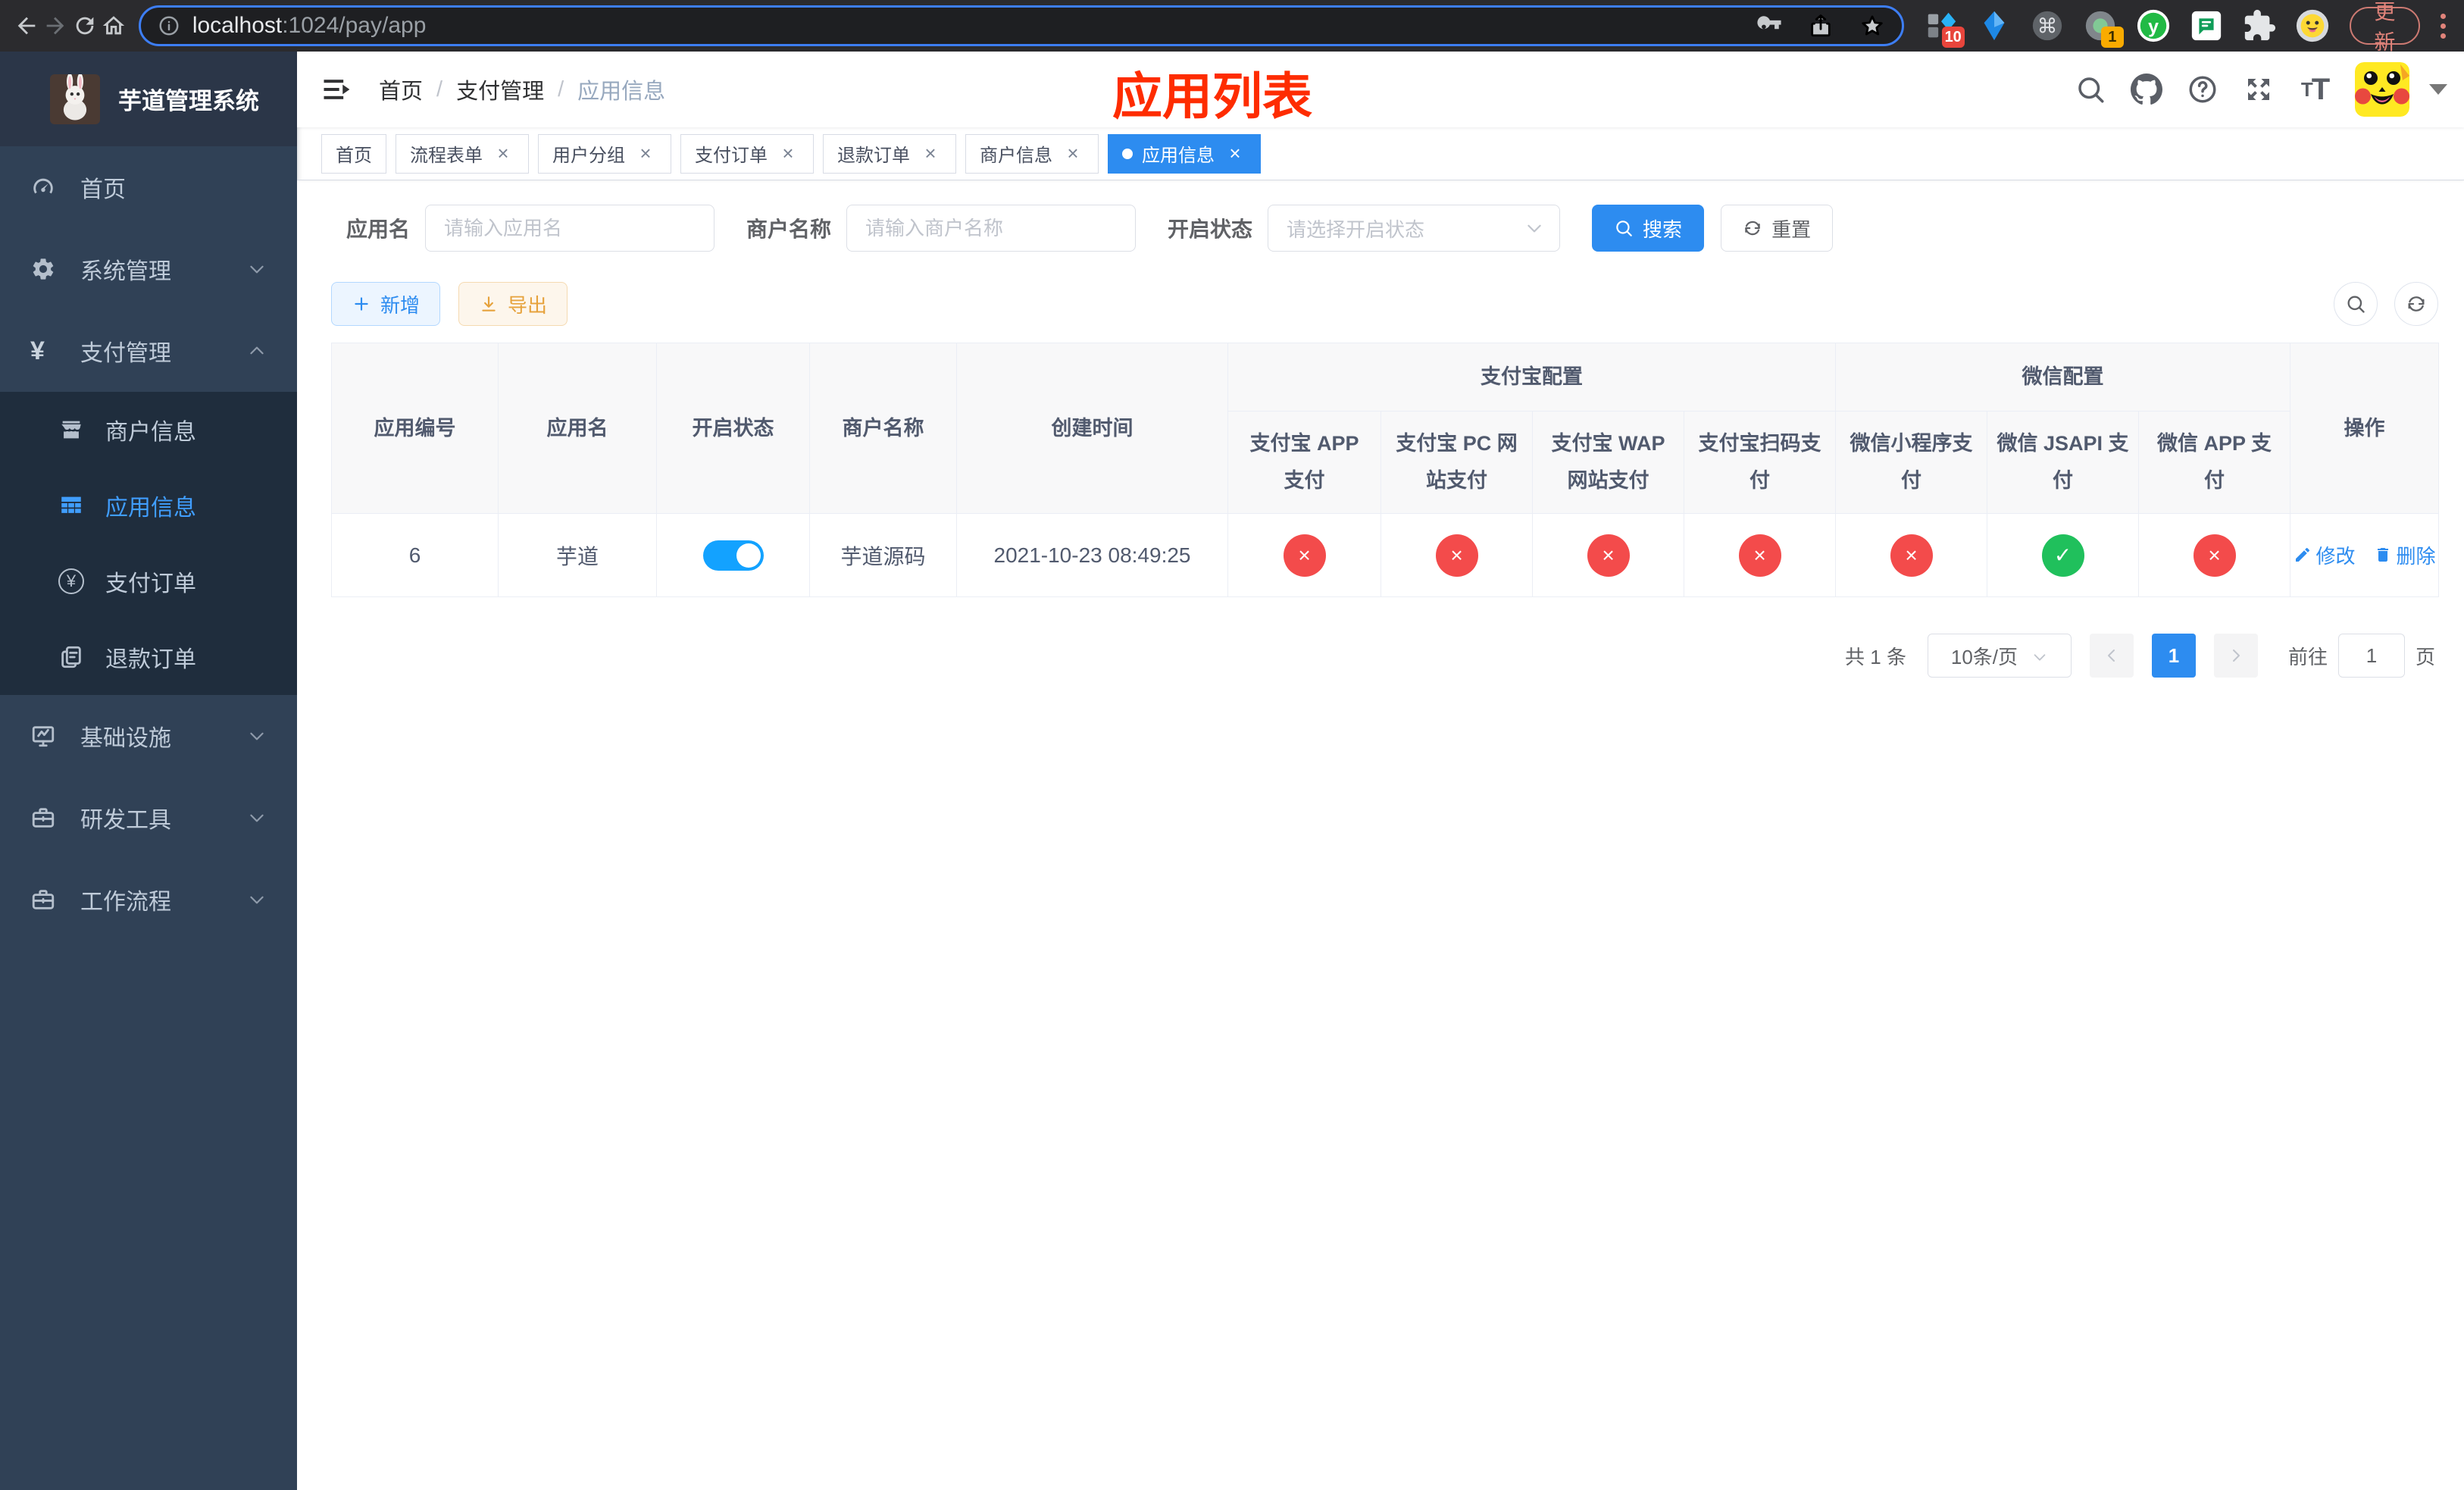 Image resolution: width=2464 pixels, height=1490 pixels. I want to click on page-unit: 页, so click(2425, 656).